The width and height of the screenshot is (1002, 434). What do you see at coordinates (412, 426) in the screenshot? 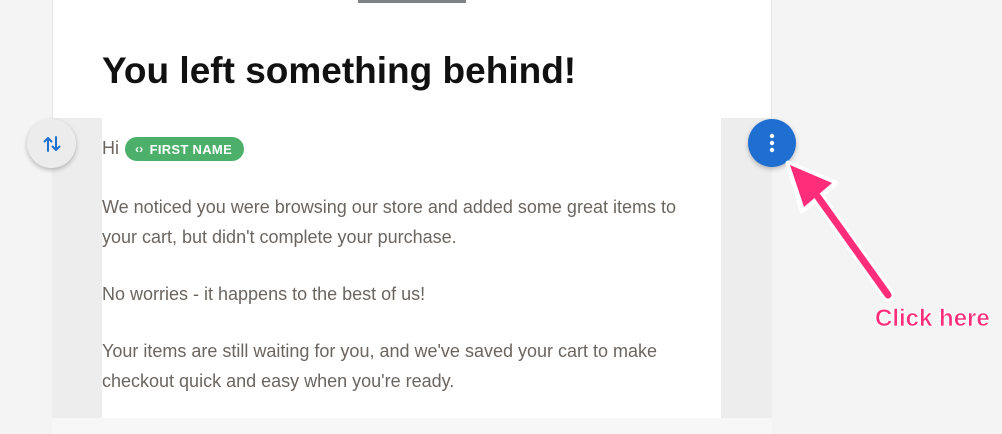
I see `canvas-footer-strip` at bounding box center [412, 426].